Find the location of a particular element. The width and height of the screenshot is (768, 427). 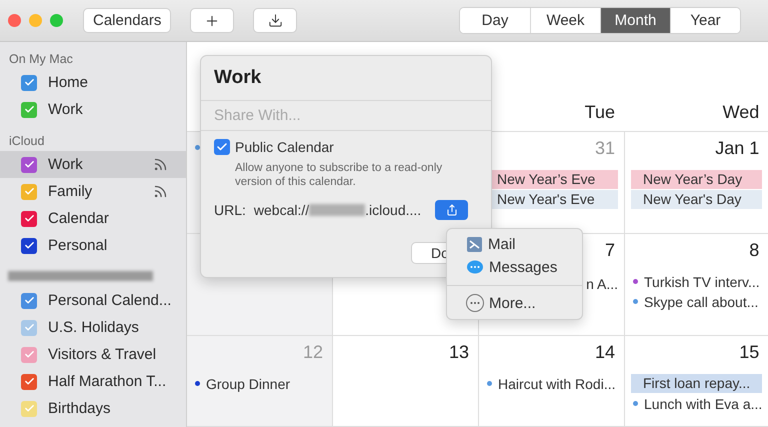

share-icon is located at coordinates (452, 210).